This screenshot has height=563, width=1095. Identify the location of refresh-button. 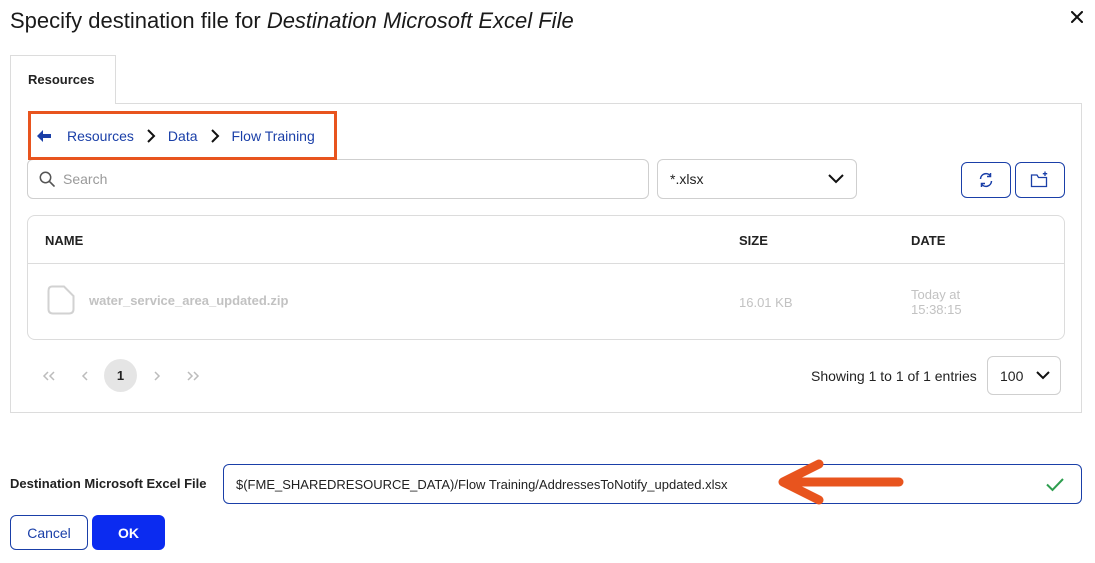
(986, 180).